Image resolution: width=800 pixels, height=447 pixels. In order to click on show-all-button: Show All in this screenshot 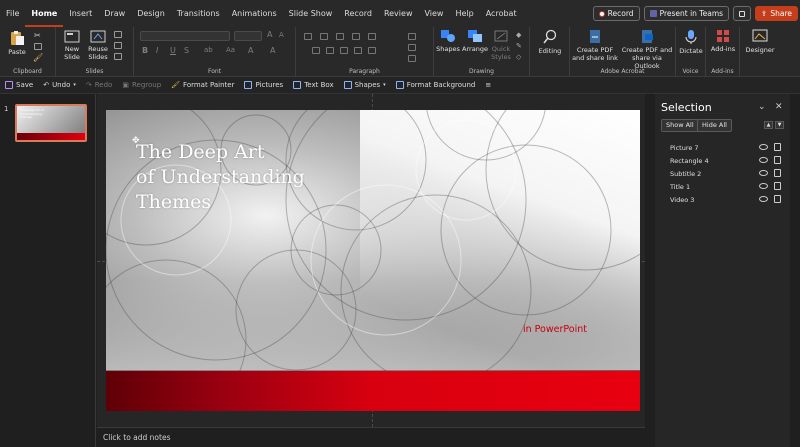, I will do `click(680, 125)`.